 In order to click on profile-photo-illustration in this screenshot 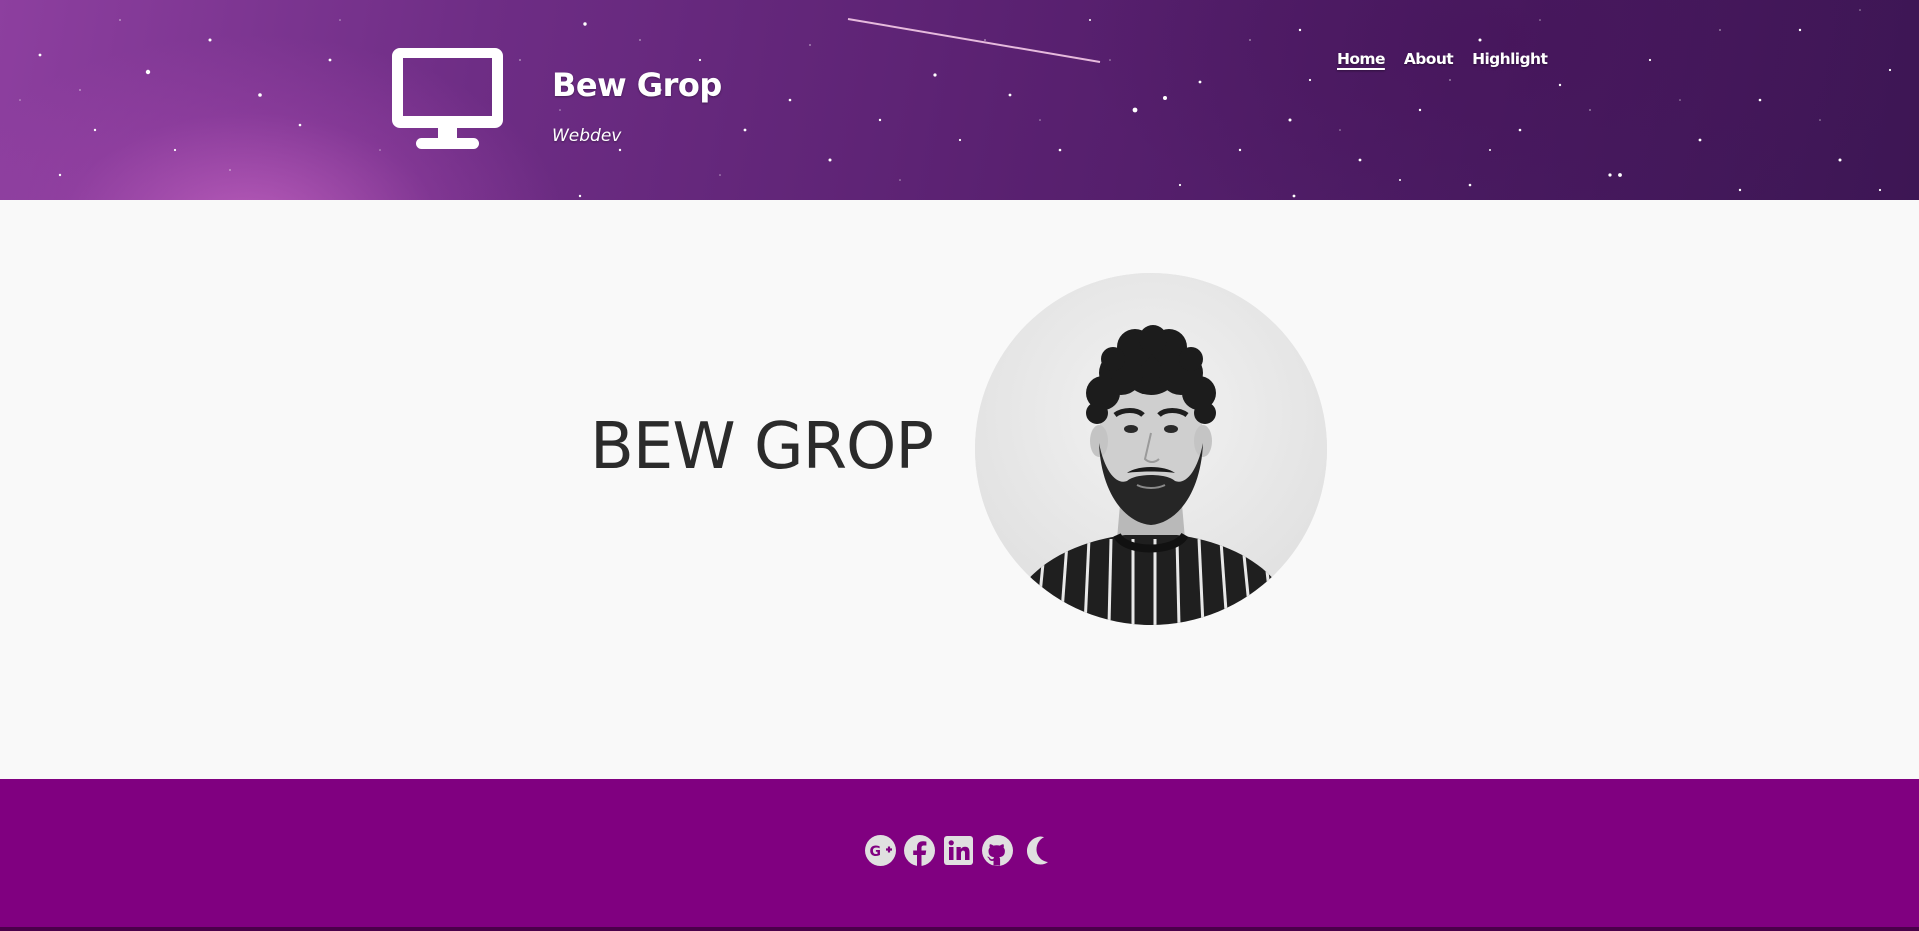, I will do `click(1151, 449)`.